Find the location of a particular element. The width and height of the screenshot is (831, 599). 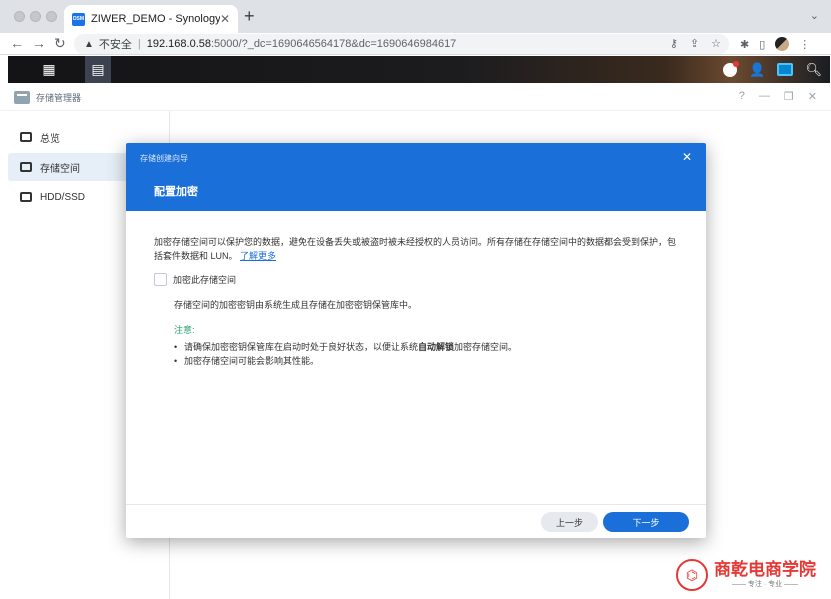

tab-close-icon: ✕ is located at coordinates (225, 19).